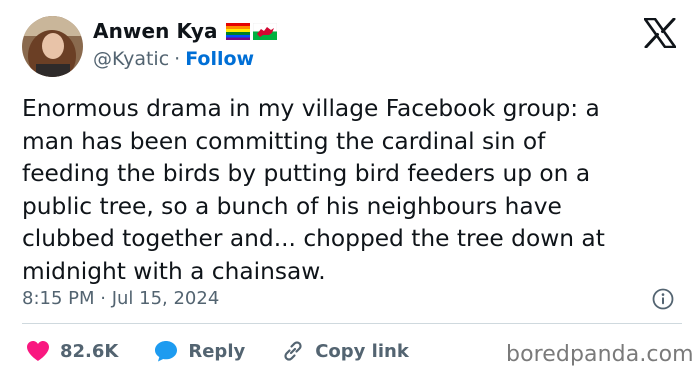 The image size is (700, 379). I want to click on user-handle: @Kyatic, so click(131, 59).